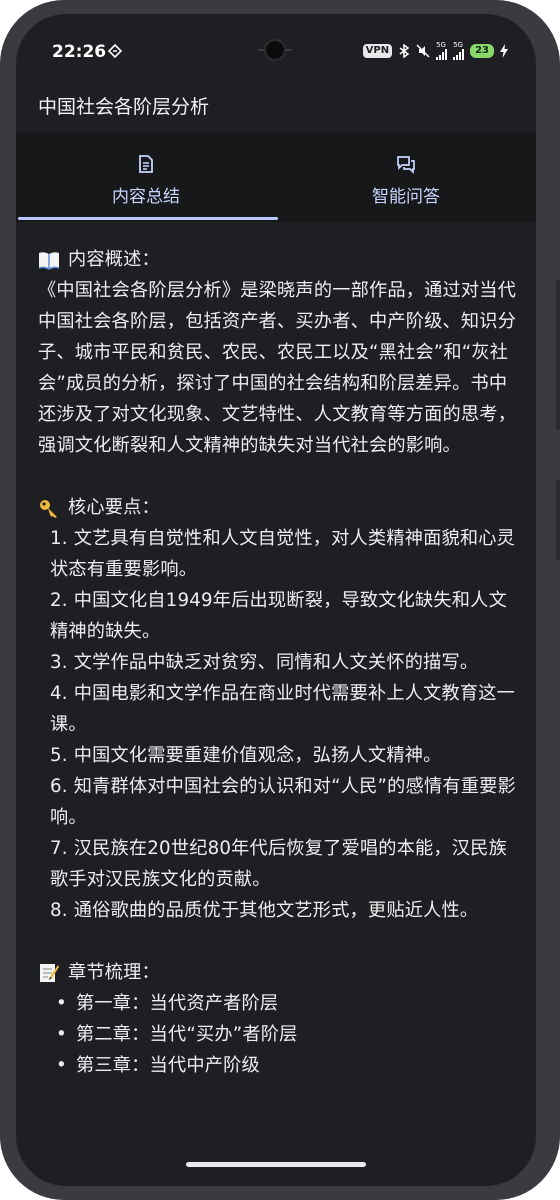  I want to click on points-title: 核心要点：, so click(114, 507).